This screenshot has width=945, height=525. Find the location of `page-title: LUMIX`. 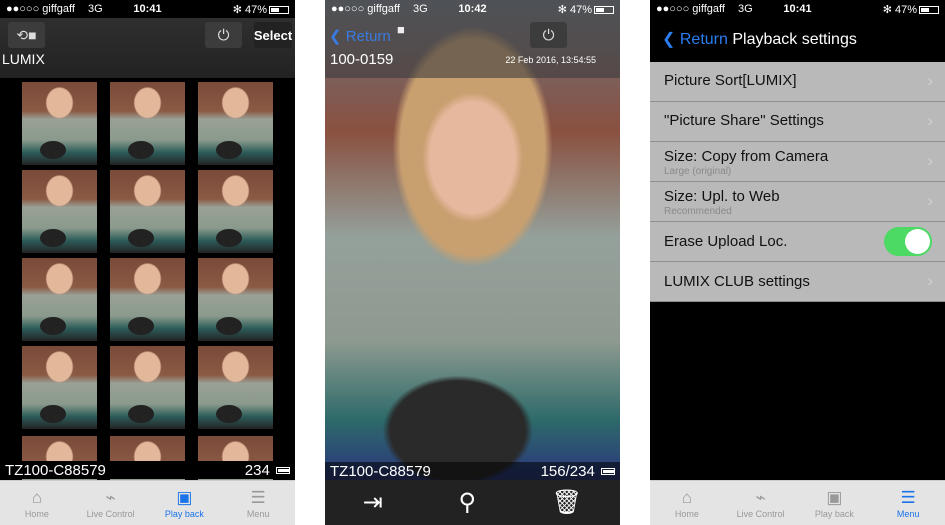

page-title: LUMIX is located at coordinates (23, 59).